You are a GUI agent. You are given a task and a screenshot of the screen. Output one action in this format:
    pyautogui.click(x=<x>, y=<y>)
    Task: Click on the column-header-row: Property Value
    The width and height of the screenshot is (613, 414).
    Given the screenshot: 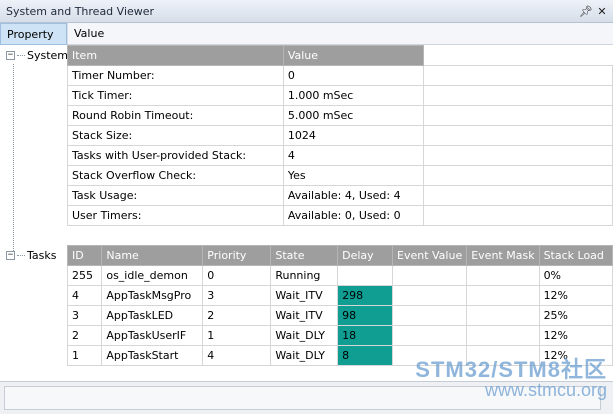 What is the action you would take?
    pyautogui.click(x=306, y=34)
    